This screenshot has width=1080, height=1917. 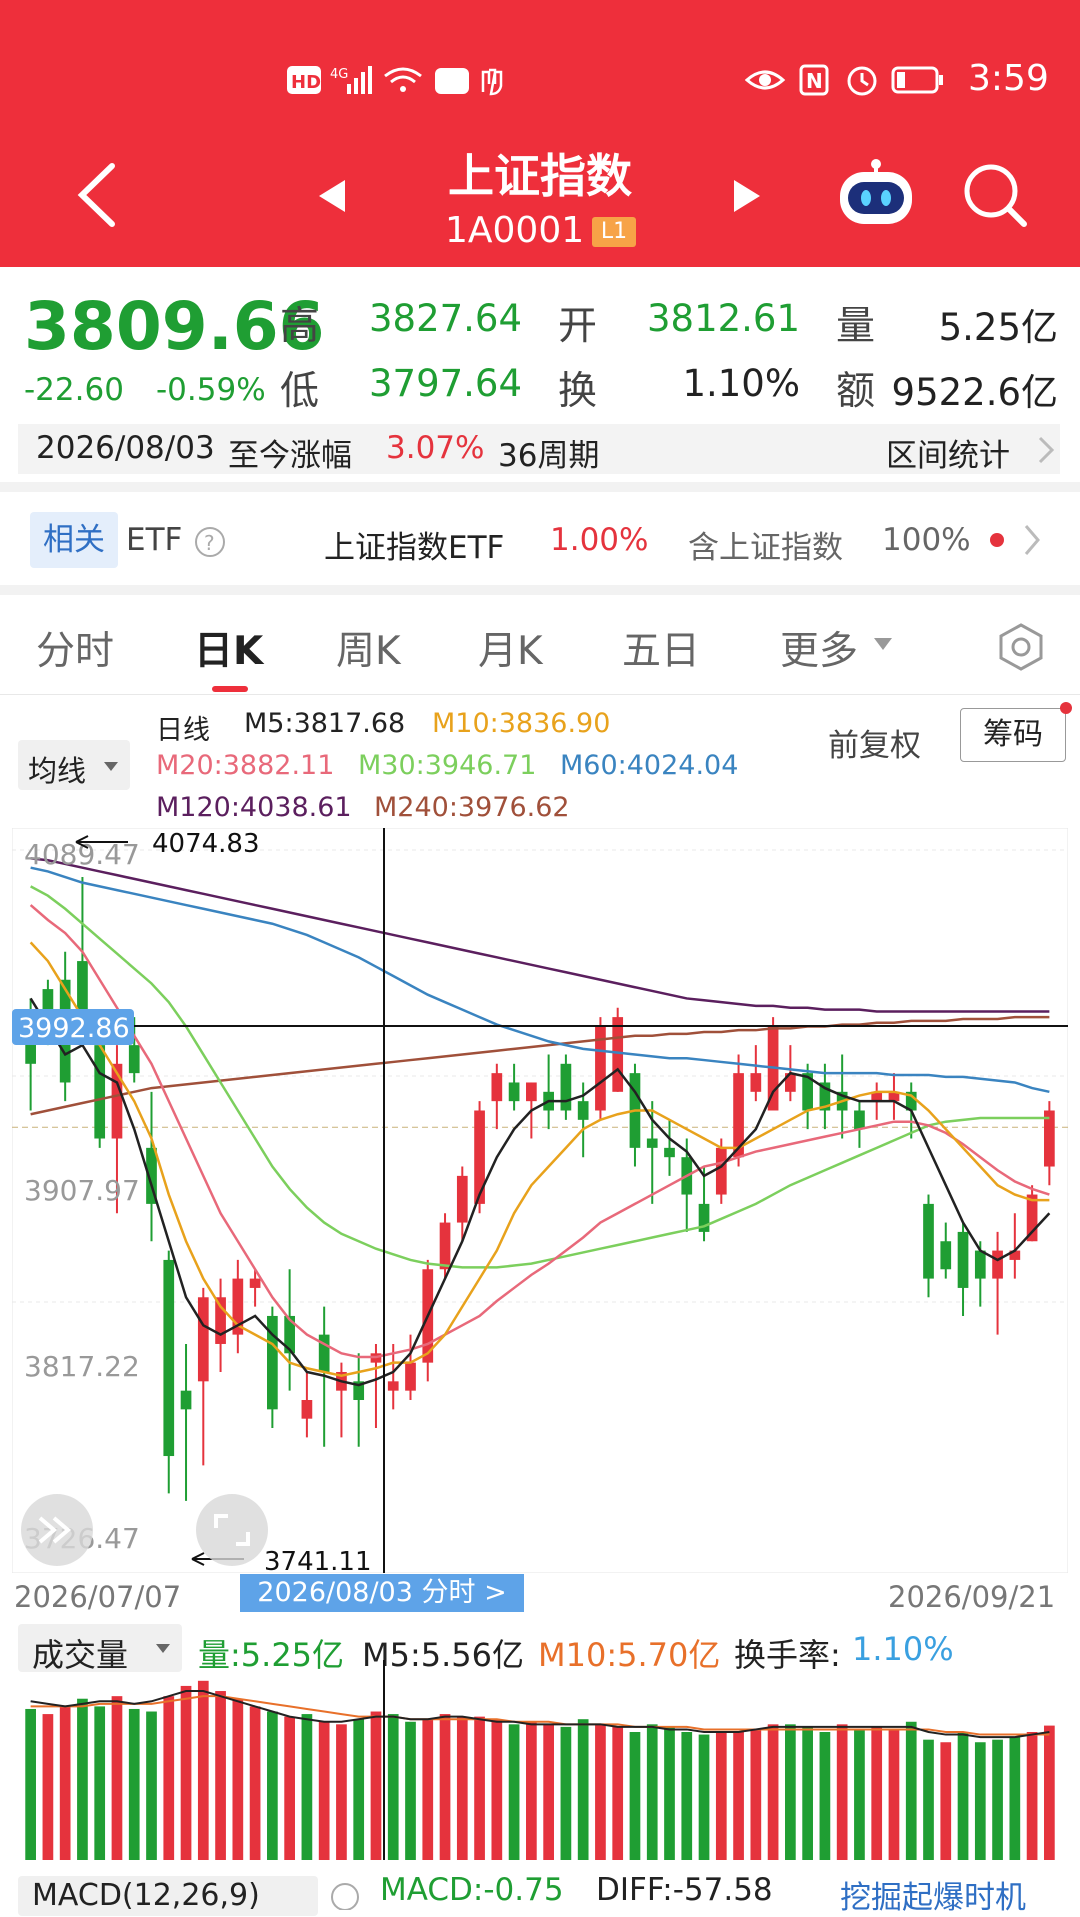 I want to click on ma-selector: 均线, so click(x=74, y=765).